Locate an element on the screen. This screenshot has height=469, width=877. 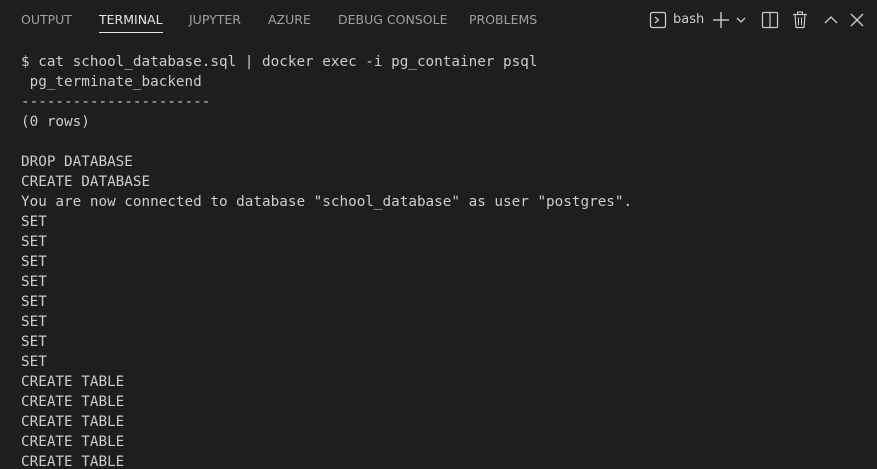
tab-problems-label: PROBLEMS is located at coordinates (503, 19).